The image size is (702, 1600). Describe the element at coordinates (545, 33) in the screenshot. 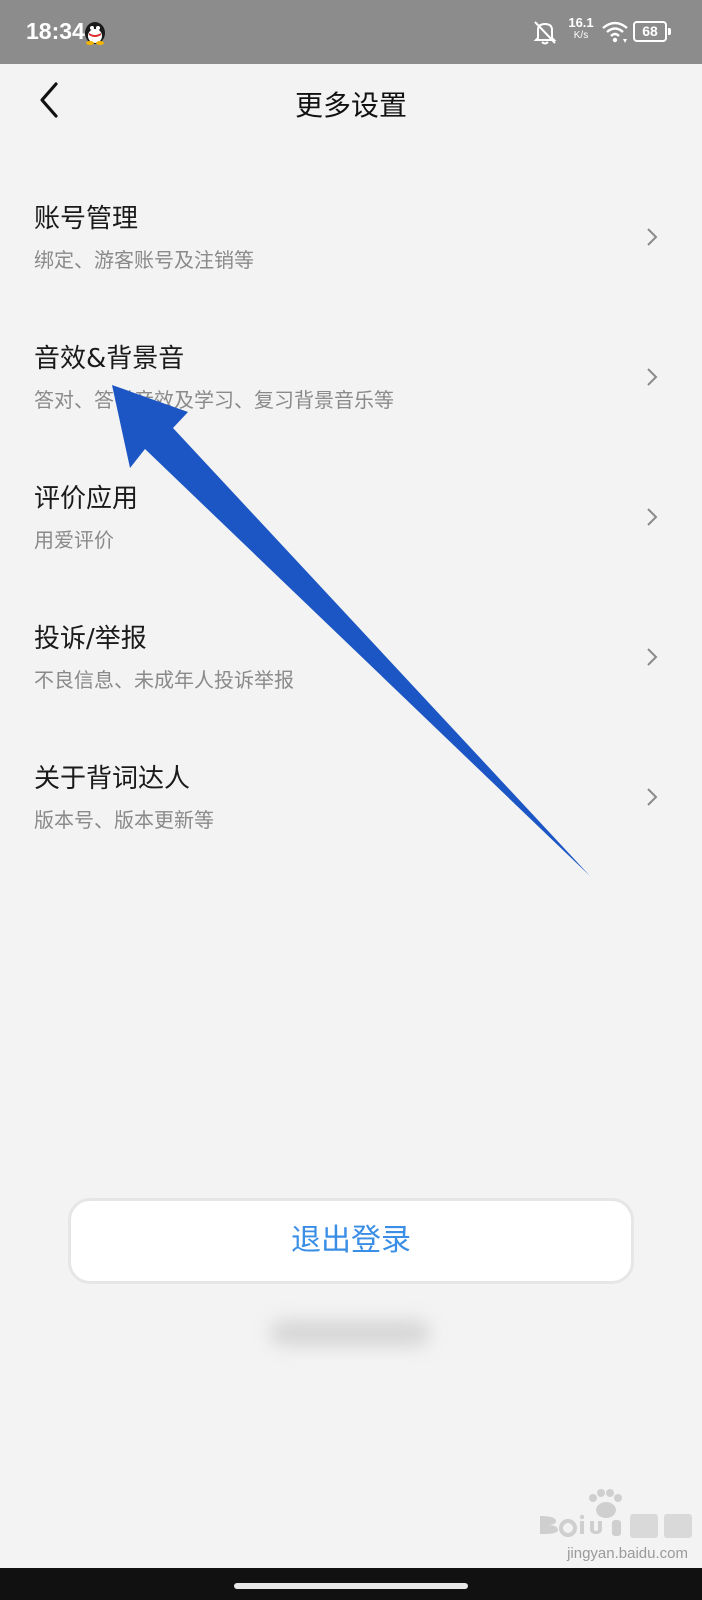

I see `bell-off-icon` at that location.